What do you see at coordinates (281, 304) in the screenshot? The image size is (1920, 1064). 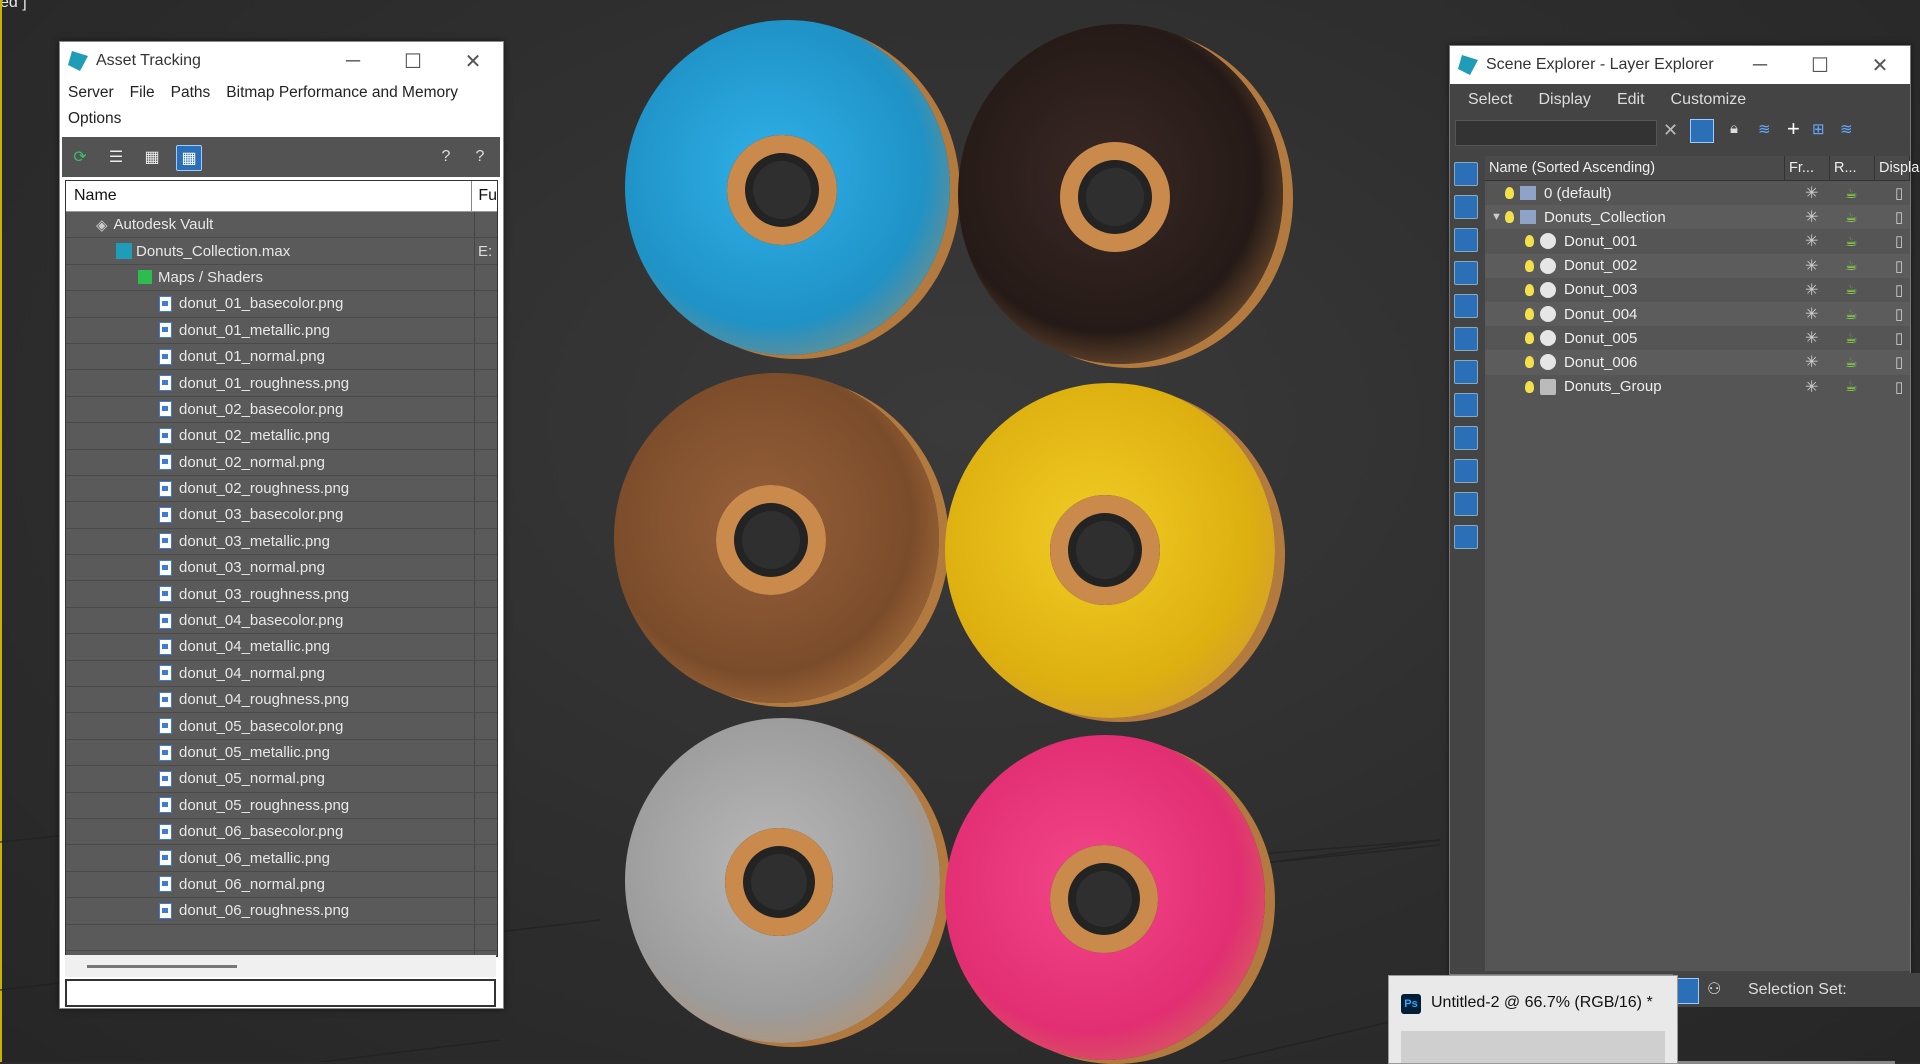 I see `asset-row: donut_01_basecolor.png` at bounding box center [281, 304].